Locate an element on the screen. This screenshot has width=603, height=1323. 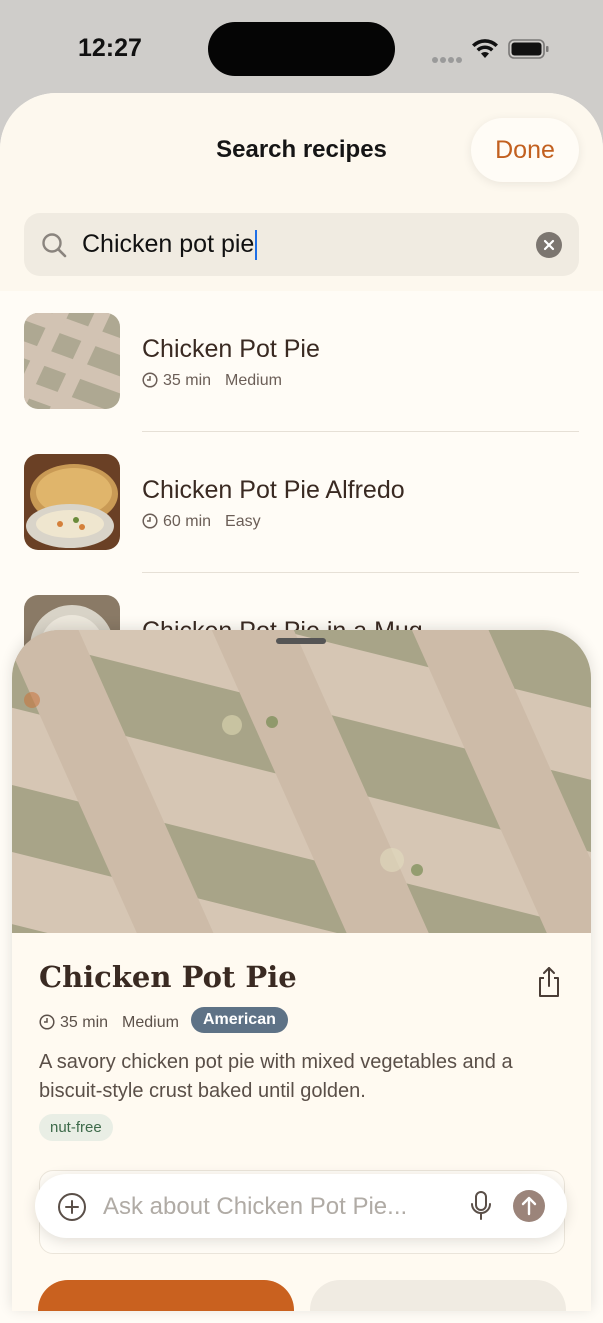
result-meta: 60 min Easy is located at coordinates (201, 523).